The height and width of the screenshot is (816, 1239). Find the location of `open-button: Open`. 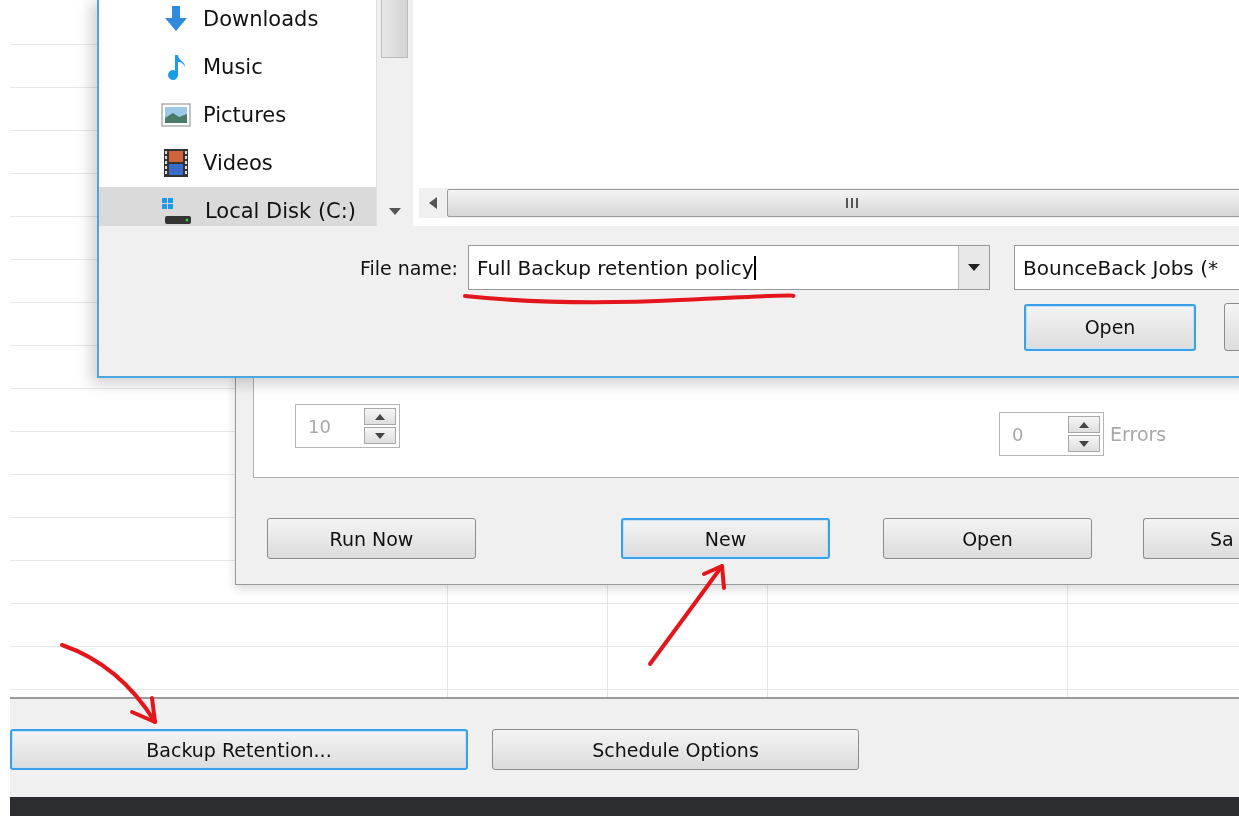

open-button: Open is located at coordinates (1110, 327).